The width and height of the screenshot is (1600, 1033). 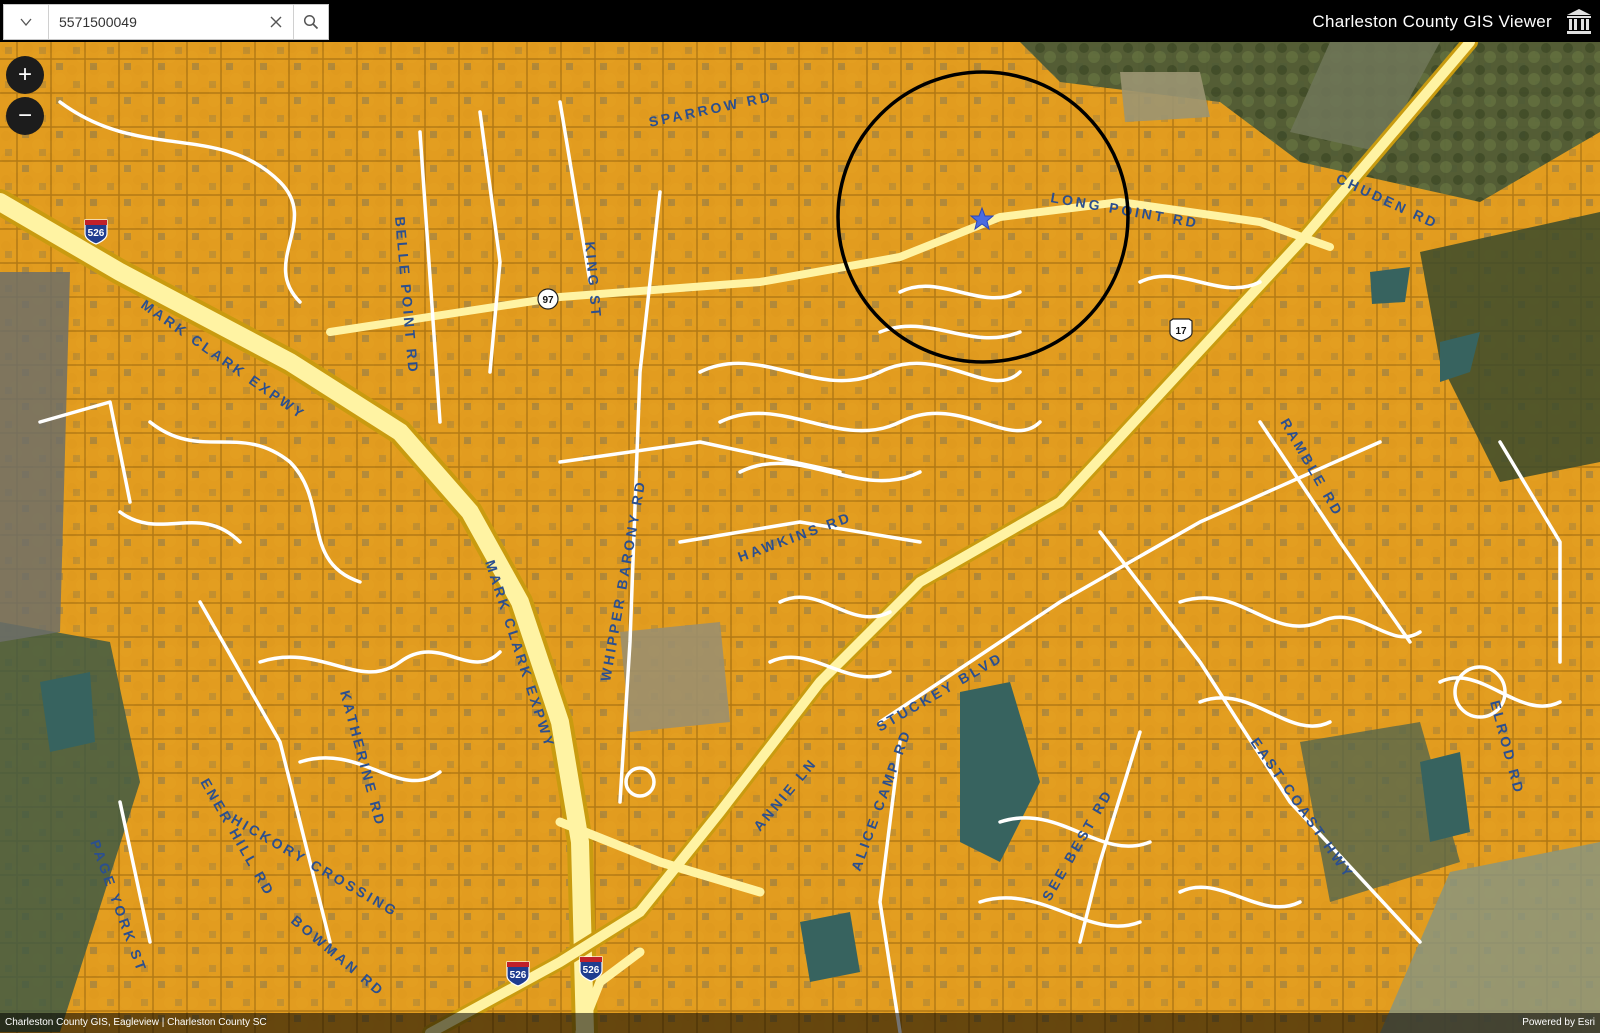 I want to click on plus-icon: +, so click(x=24, y=74).